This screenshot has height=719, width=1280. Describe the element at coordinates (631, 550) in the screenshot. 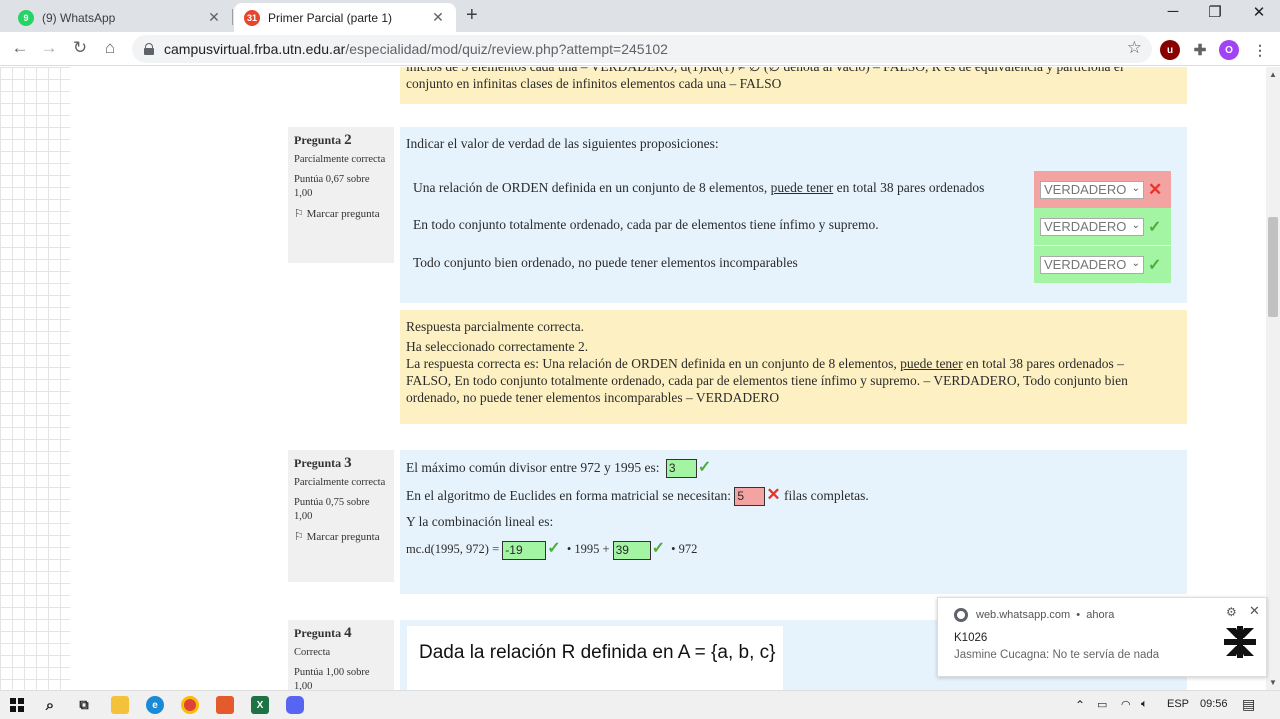

I see `coef2-input: 39` at that location.